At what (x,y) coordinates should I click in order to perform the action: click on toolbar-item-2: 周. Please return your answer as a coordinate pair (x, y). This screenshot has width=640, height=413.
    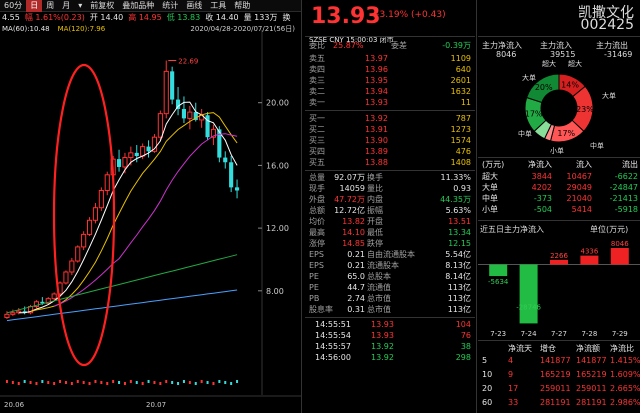
    Looking at the image, I should click on (50, 6).